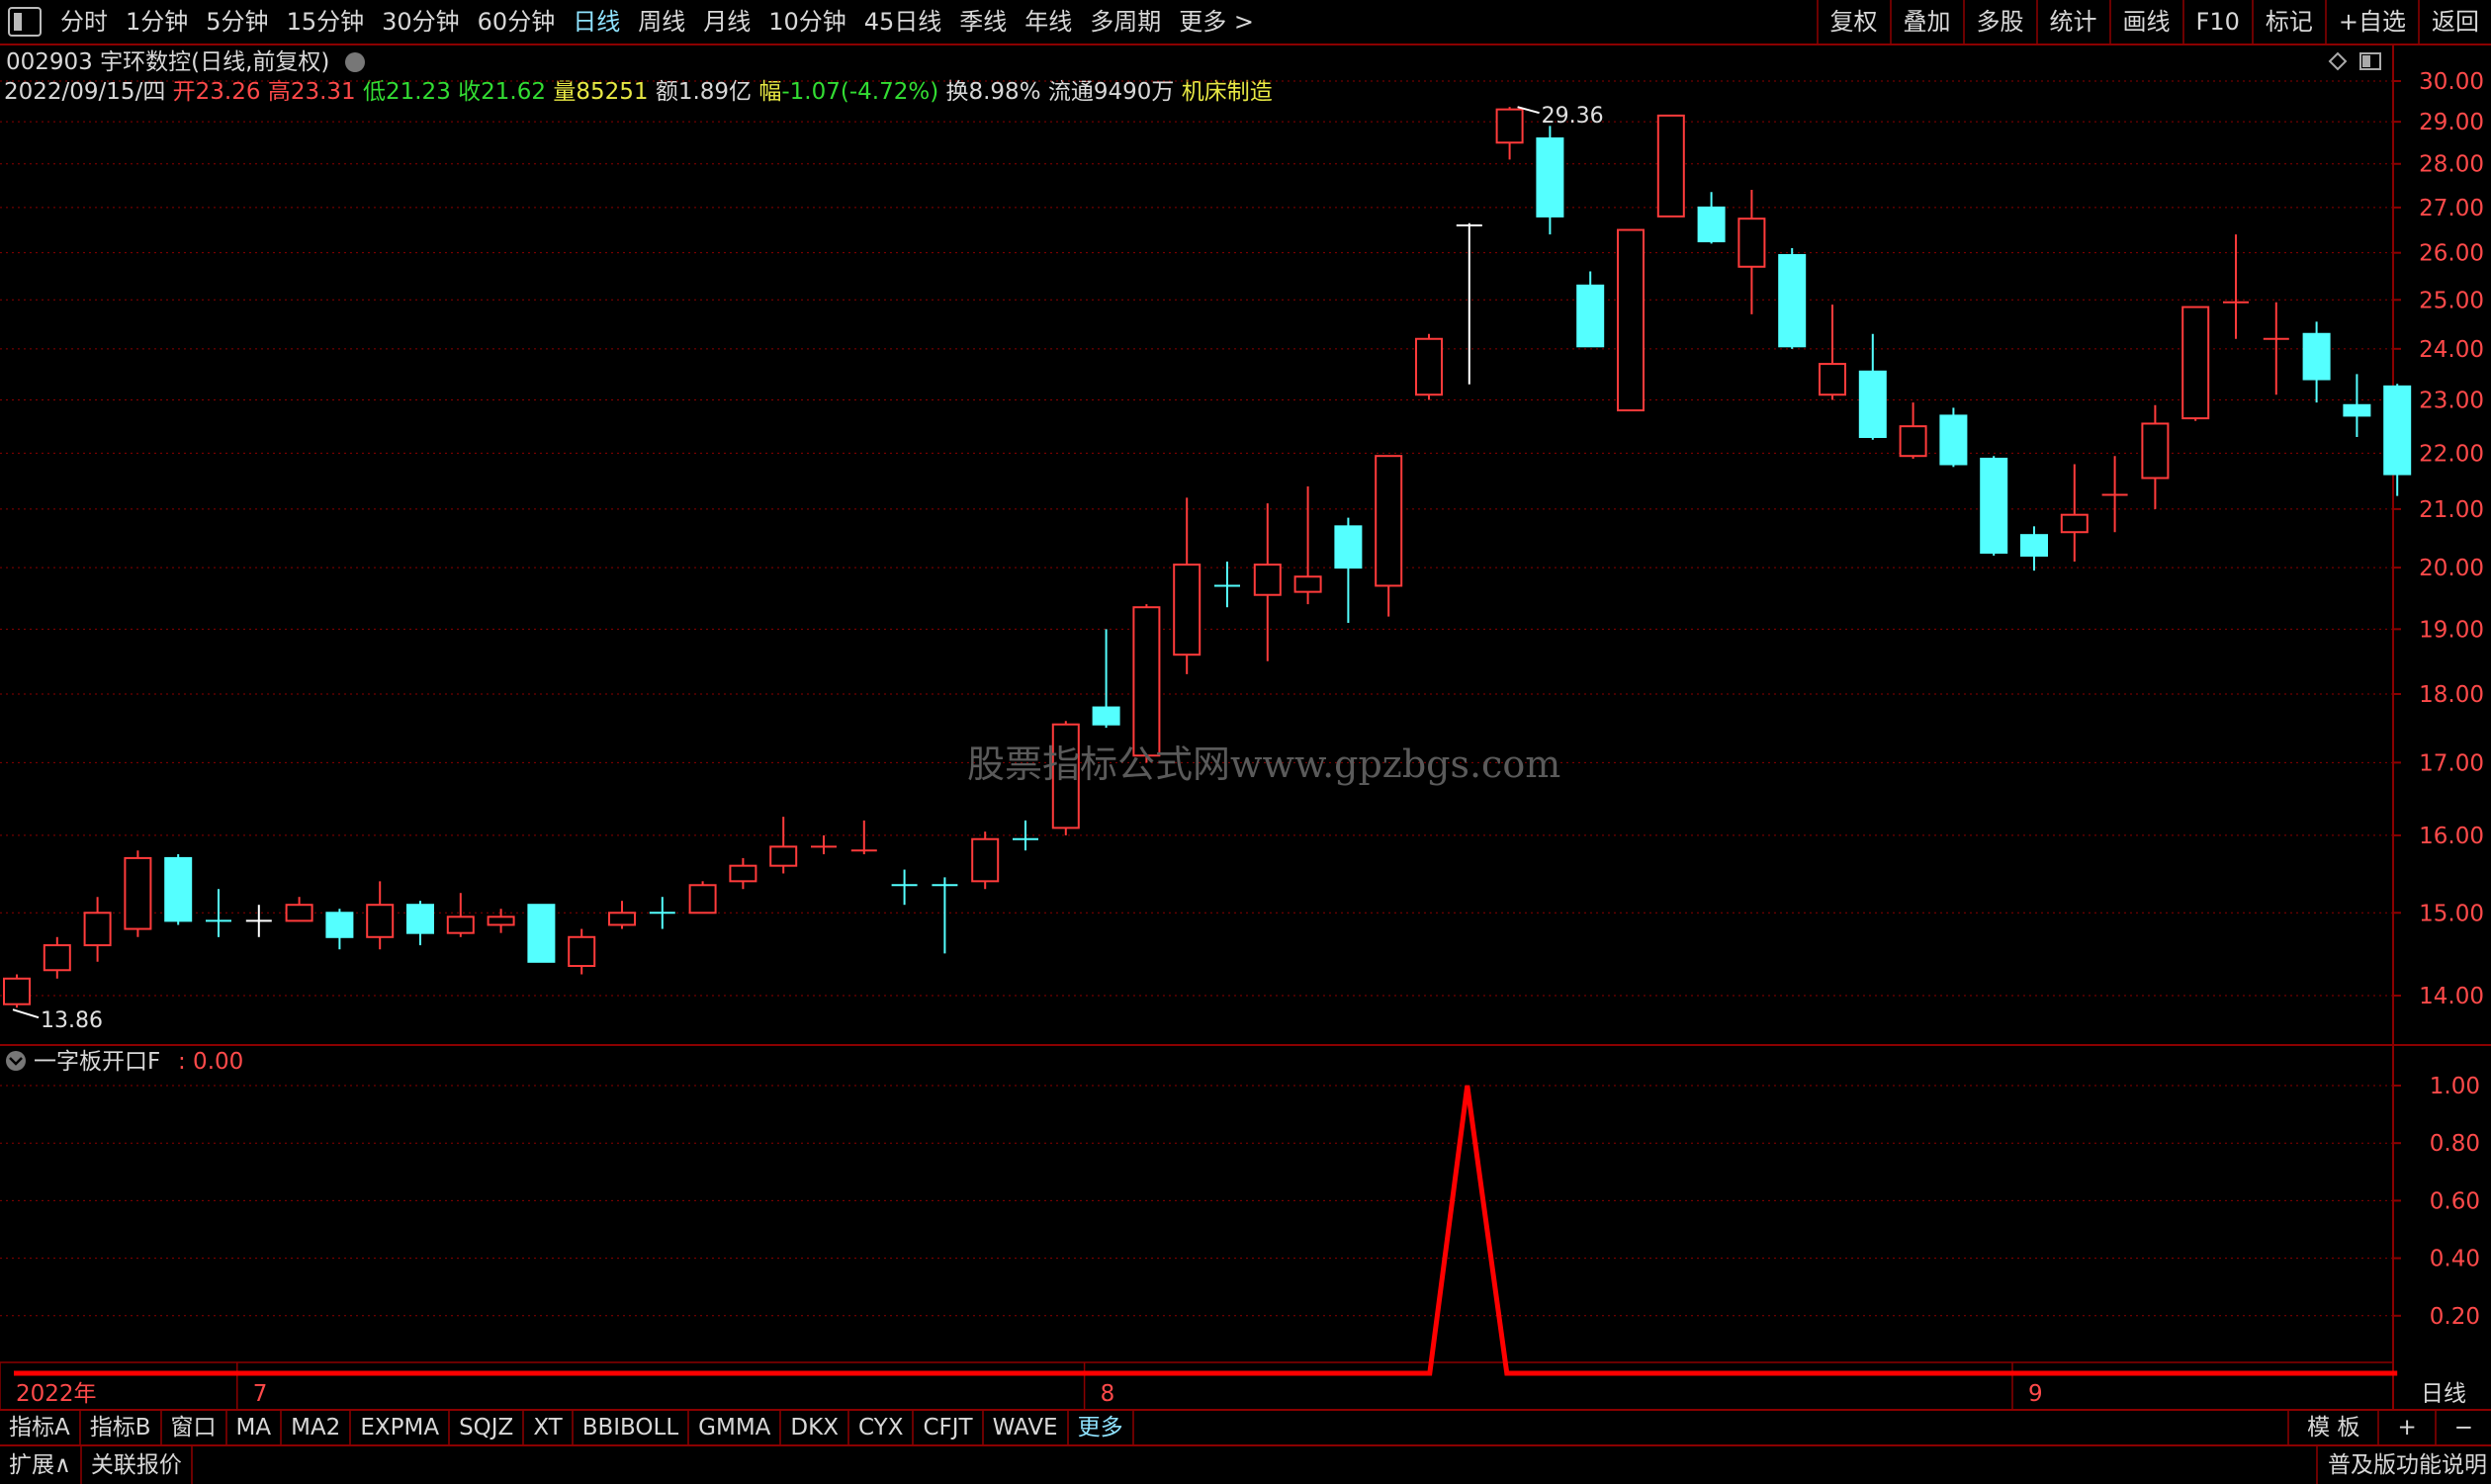 The height and width of the screenshot is (1484, 2491). Describe the element at coordinates (596, 22) in the screenshot. I see `period-tab: 日线` at that location.